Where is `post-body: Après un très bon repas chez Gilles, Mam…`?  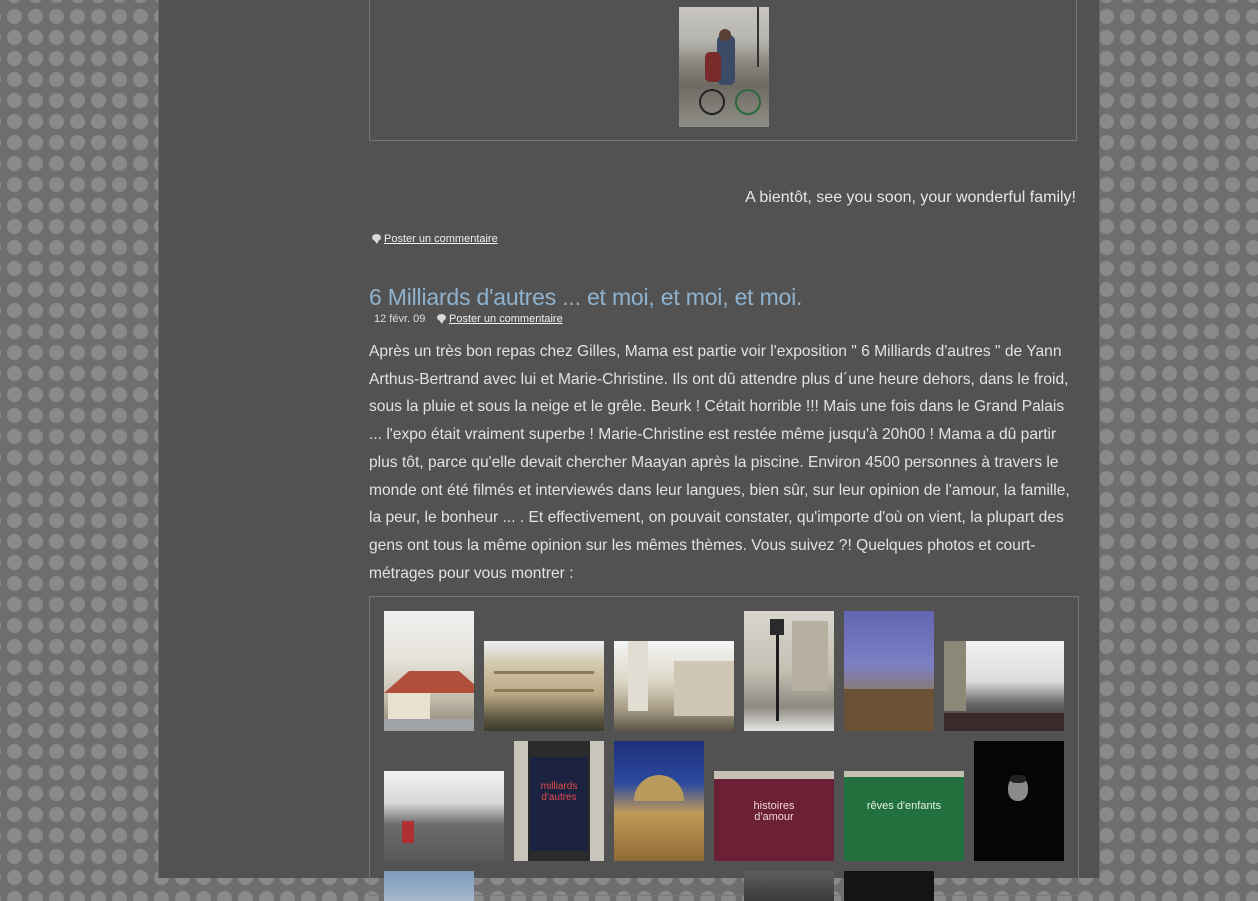
post-body: Après un très bon repas chez Gilles, Mam… is located at coordinates (719, 462).